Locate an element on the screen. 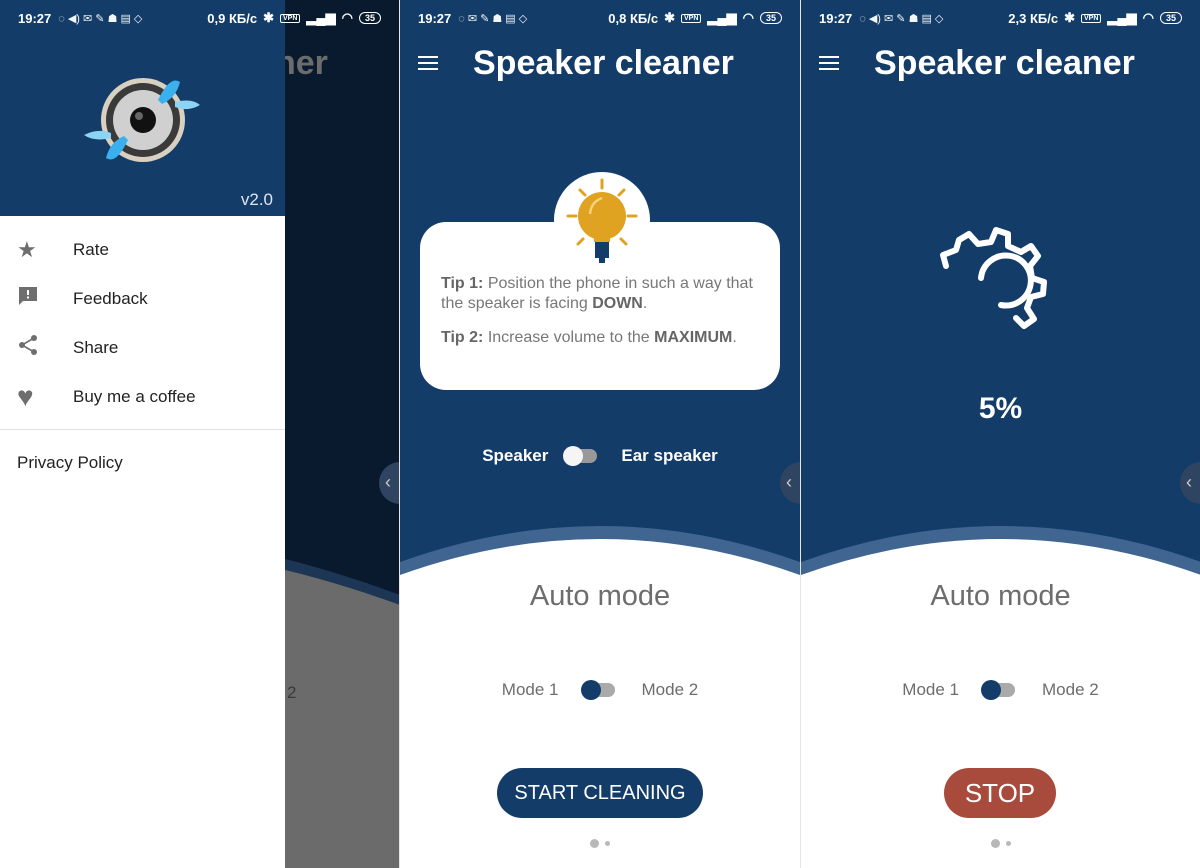  star-icon: ★ is located at coordinates (27, 249).